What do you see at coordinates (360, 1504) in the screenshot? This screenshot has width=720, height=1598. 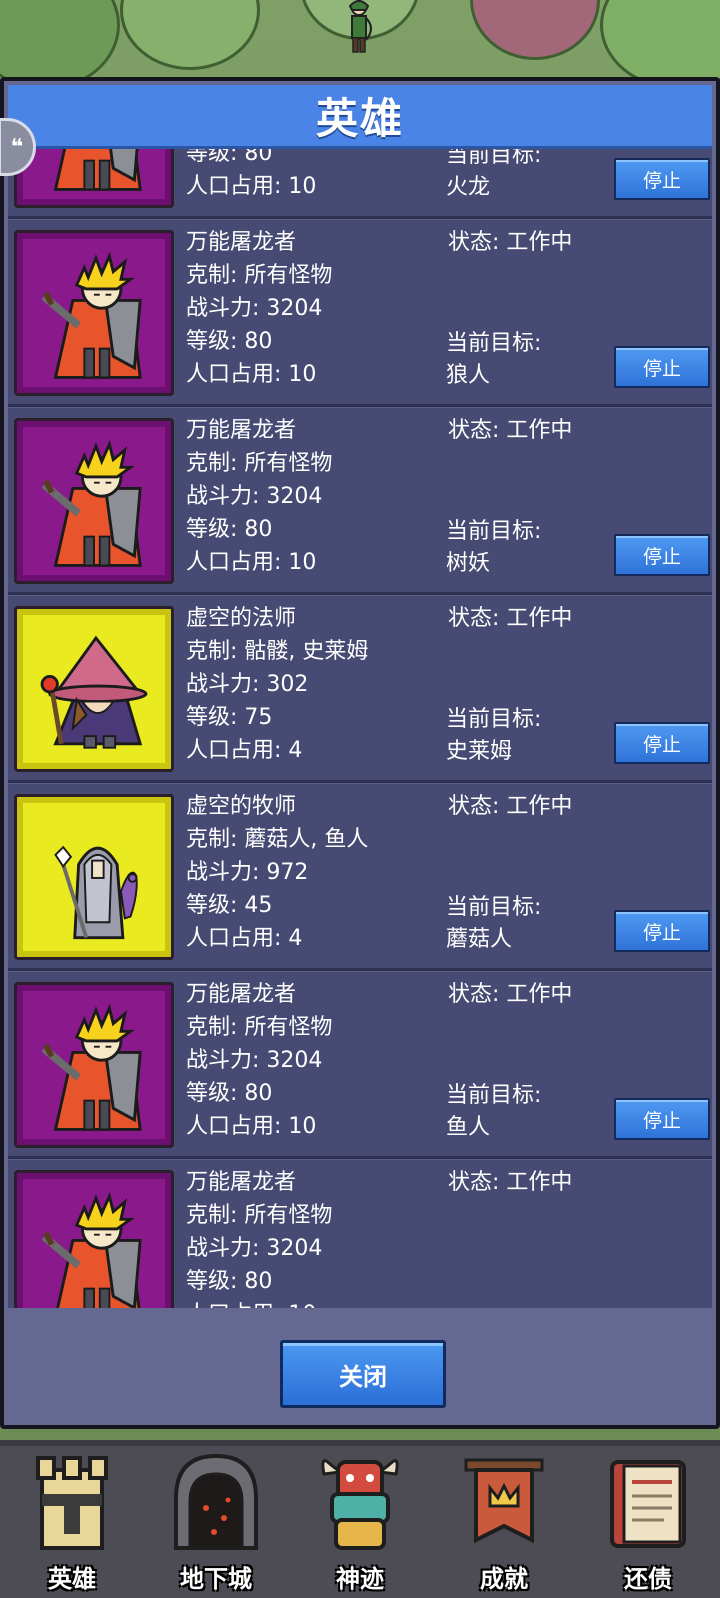 I see `totem-icon` at bounding box center [360, 1504].